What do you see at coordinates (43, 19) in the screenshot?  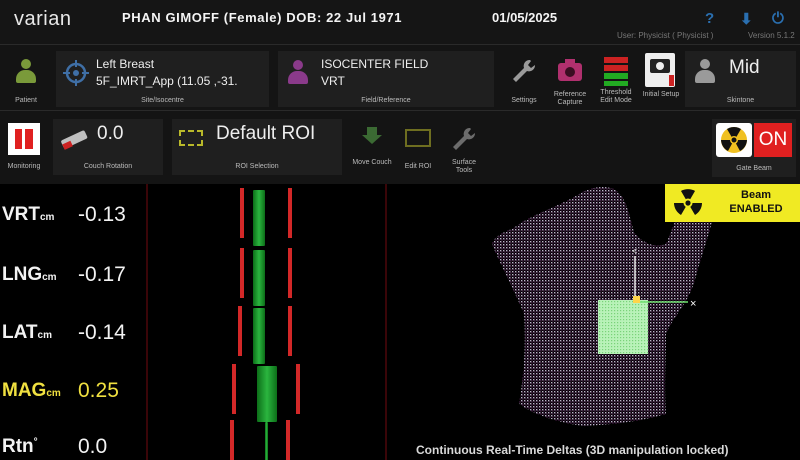 I see `varian-logo: varian` at bounding box center [43, 19].